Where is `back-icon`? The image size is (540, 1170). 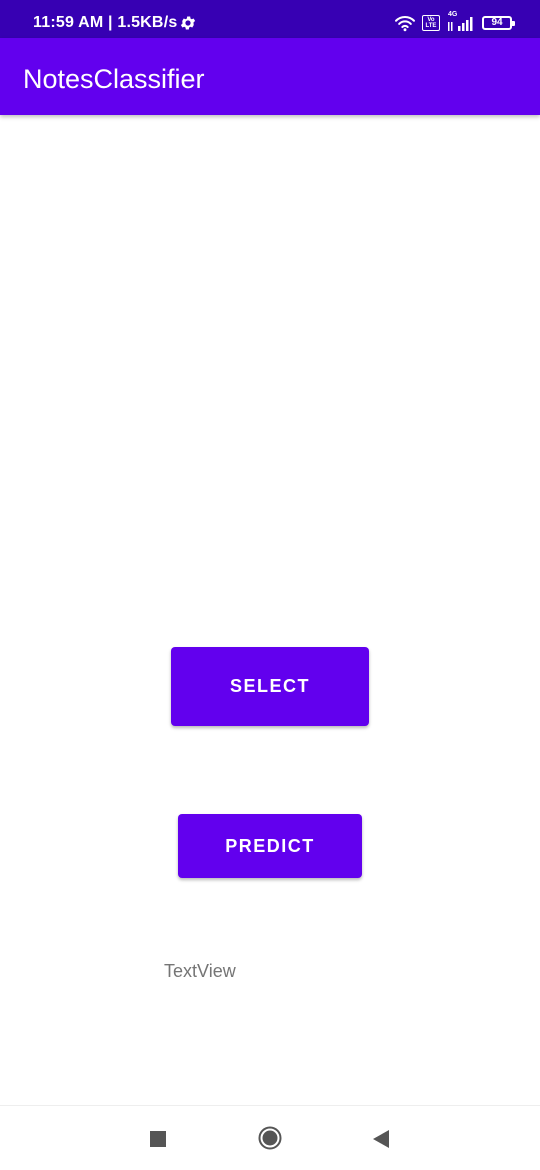
back-icon is located at coordinates (381, 1139).